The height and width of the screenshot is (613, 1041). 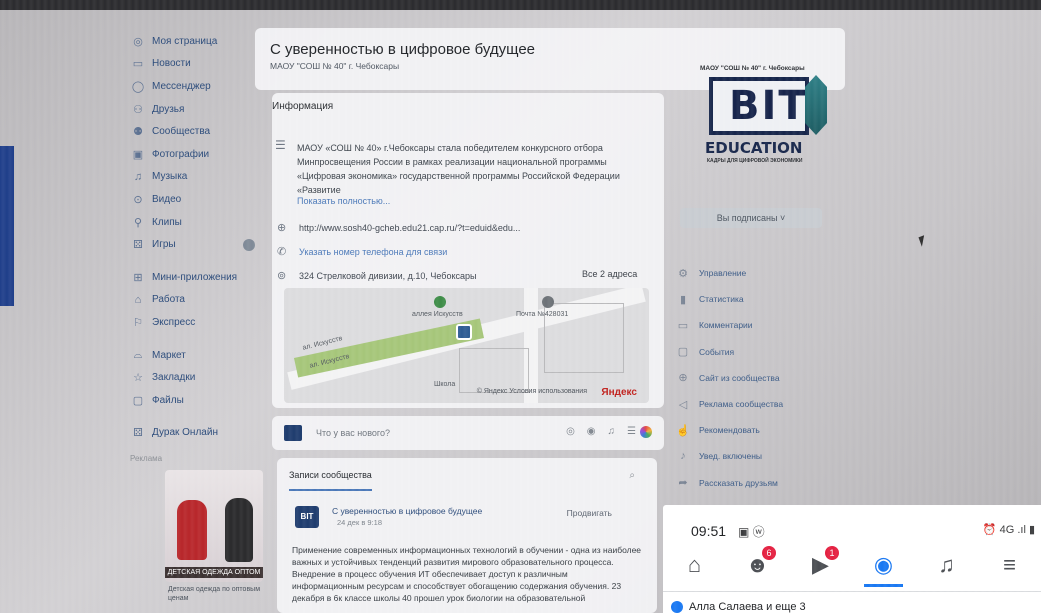 What do you see at coordinates (192, 177) in the screenshot?
I see `nav-item-music: ♫ Музыка` at bounding box center [192, 177].